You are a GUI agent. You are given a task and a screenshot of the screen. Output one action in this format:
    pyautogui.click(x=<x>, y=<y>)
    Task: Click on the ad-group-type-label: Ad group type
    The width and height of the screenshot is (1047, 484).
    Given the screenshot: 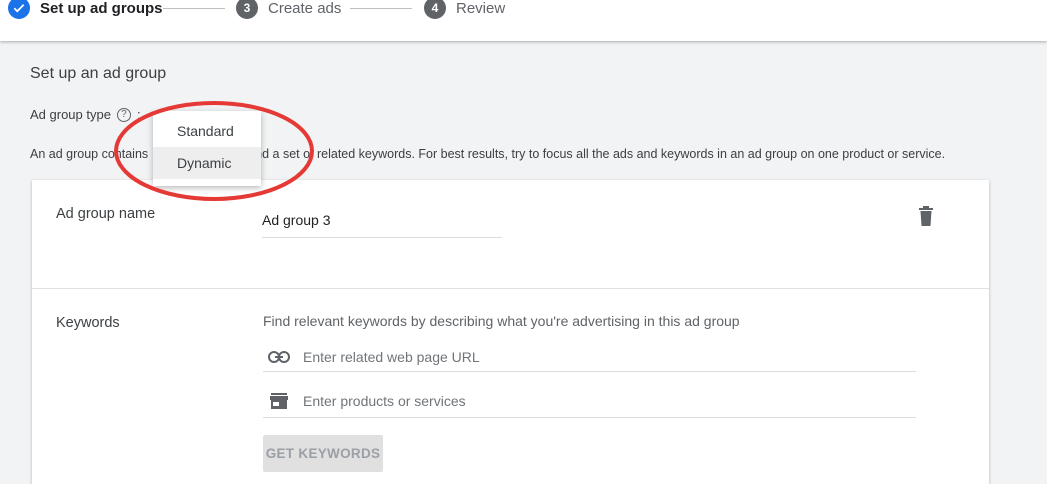 What is the action you would take?
    pyautogui.click(x=70, y=114)
    